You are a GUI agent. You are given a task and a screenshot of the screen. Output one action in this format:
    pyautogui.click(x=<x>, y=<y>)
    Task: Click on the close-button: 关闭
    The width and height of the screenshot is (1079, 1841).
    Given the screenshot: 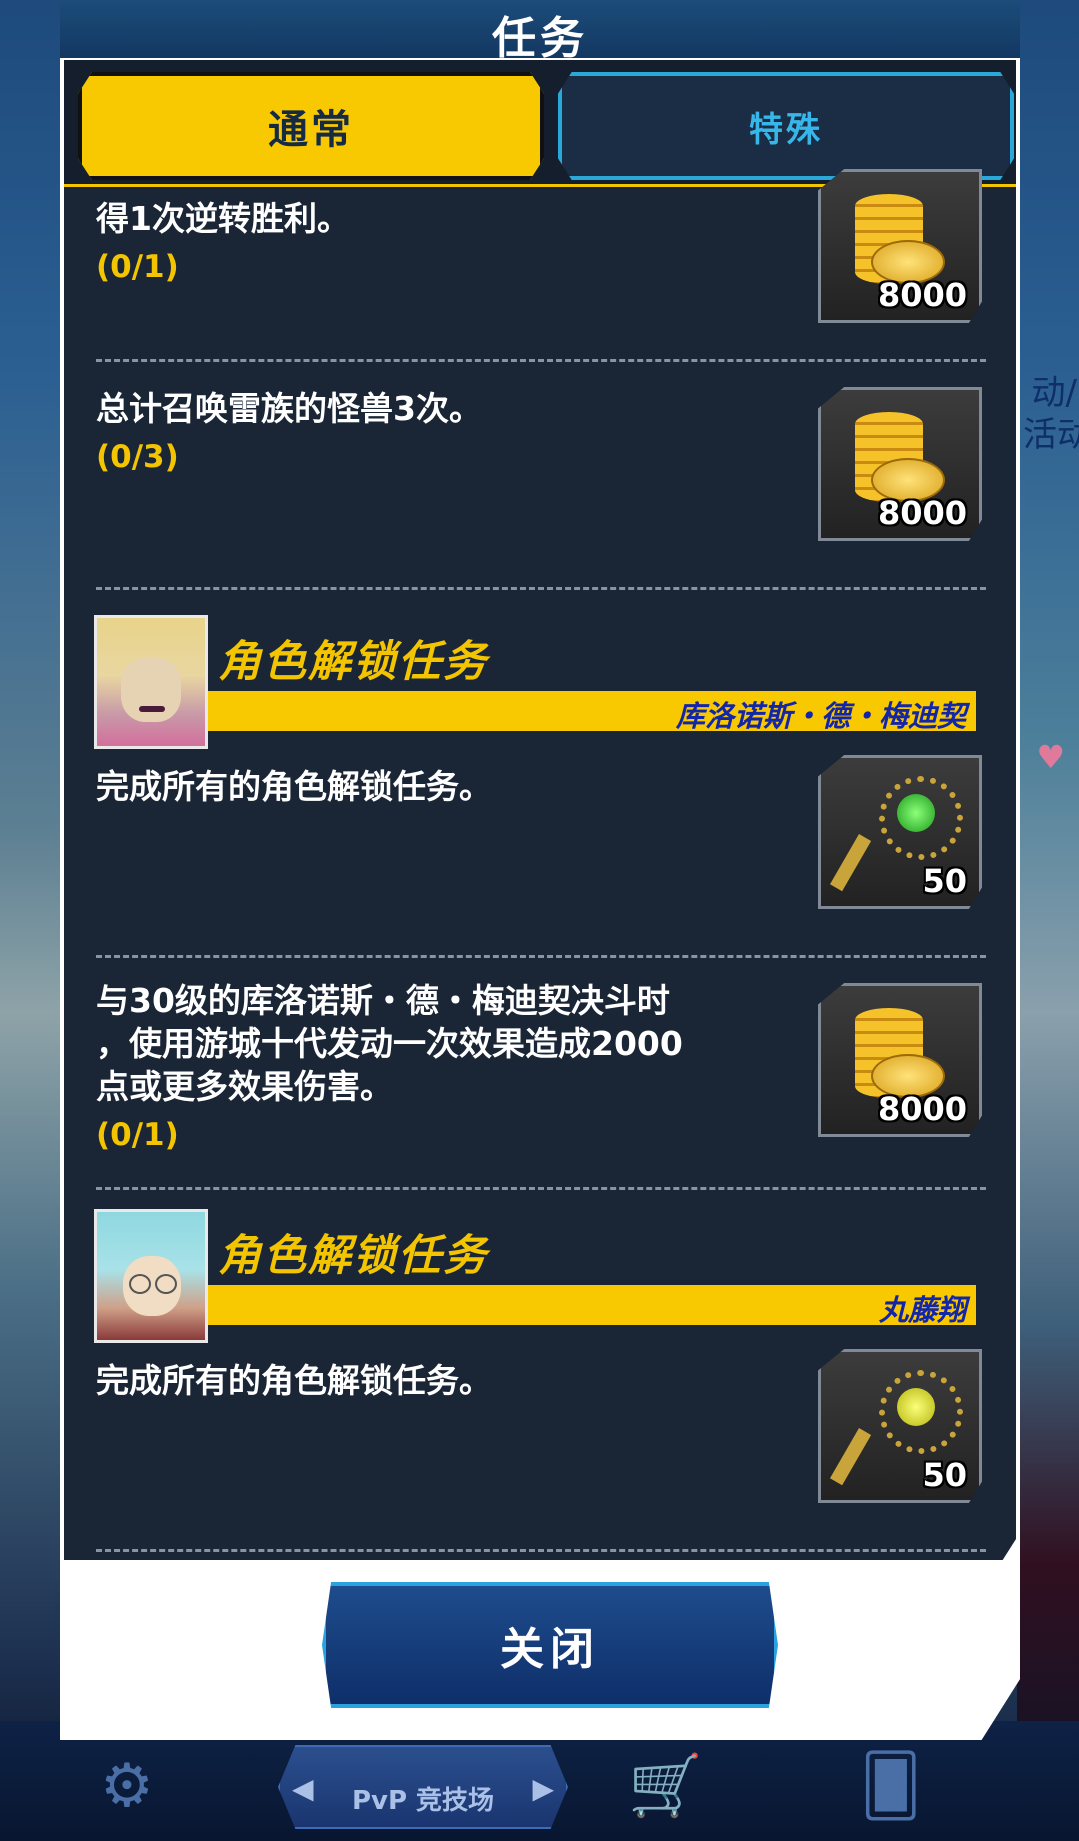 What is the action you would take?
    pyautogui.click(x=550, y=1645)
    